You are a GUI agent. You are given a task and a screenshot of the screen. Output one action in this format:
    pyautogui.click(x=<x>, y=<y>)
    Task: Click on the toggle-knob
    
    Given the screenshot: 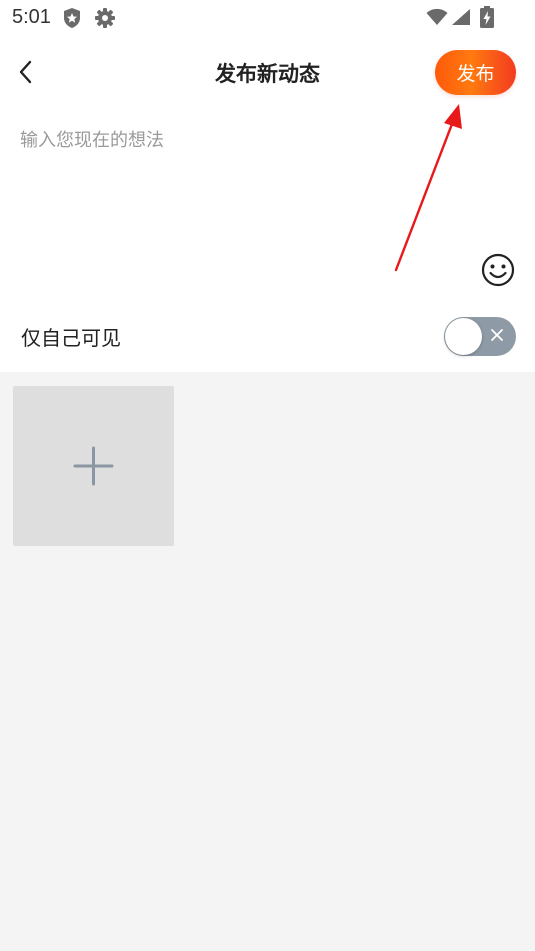 What is the action you would take?
    pyautogui.click(x=463, y=336)
    